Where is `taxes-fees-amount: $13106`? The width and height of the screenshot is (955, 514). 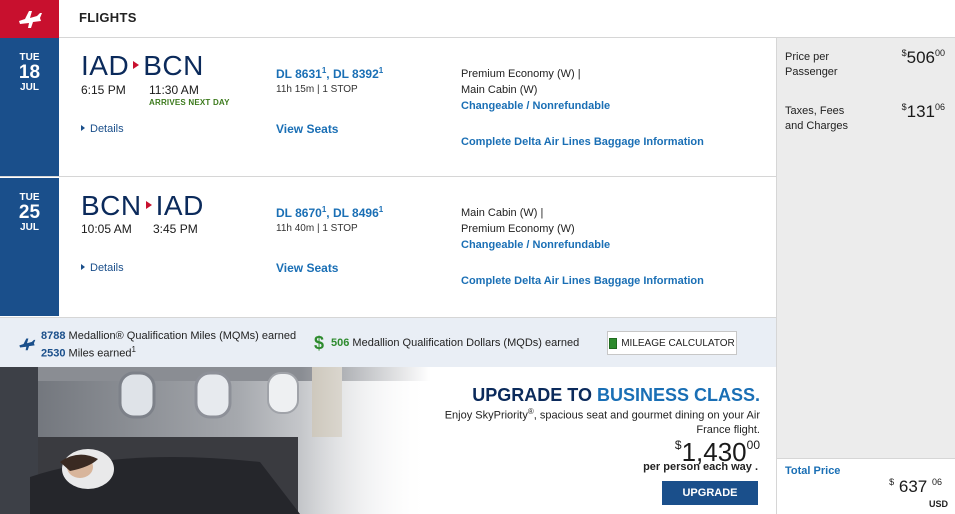 taxes-fees-amount: $13106 is located at coordinates (923, 112).